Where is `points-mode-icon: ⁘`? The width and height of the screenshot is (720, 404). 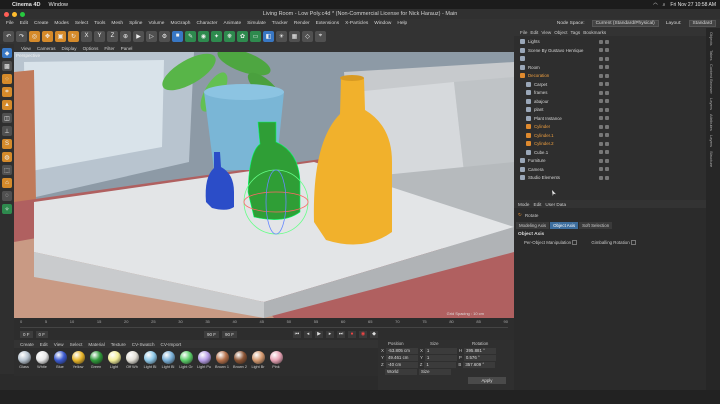
points-mode-icon: ⁘ is located at coordinates (7, 79).